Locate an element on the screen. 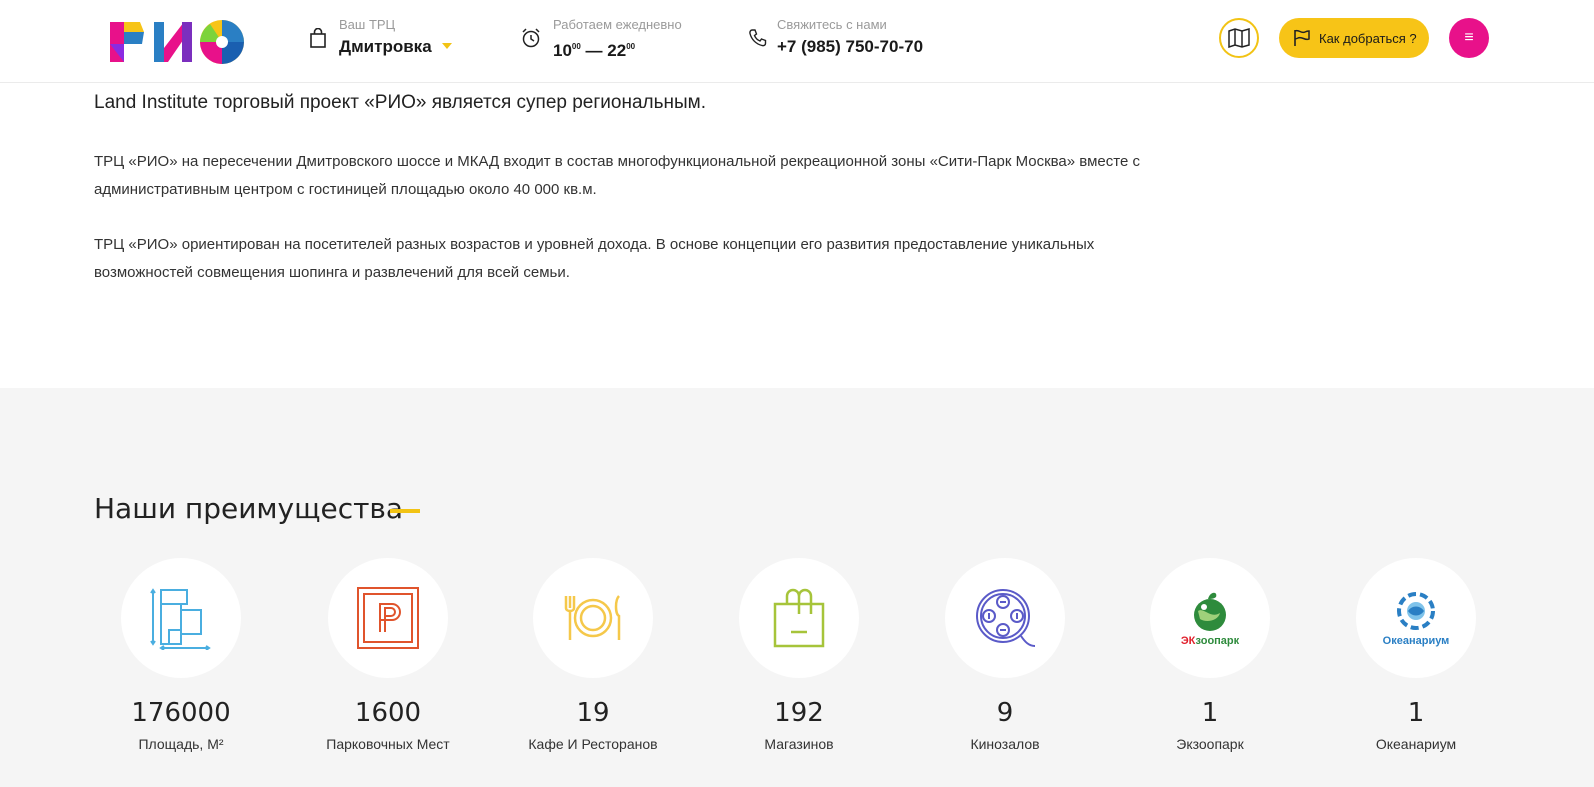 The image size is (1594, 787). cutlery-plate-icon is located at coordinates (592, 617).